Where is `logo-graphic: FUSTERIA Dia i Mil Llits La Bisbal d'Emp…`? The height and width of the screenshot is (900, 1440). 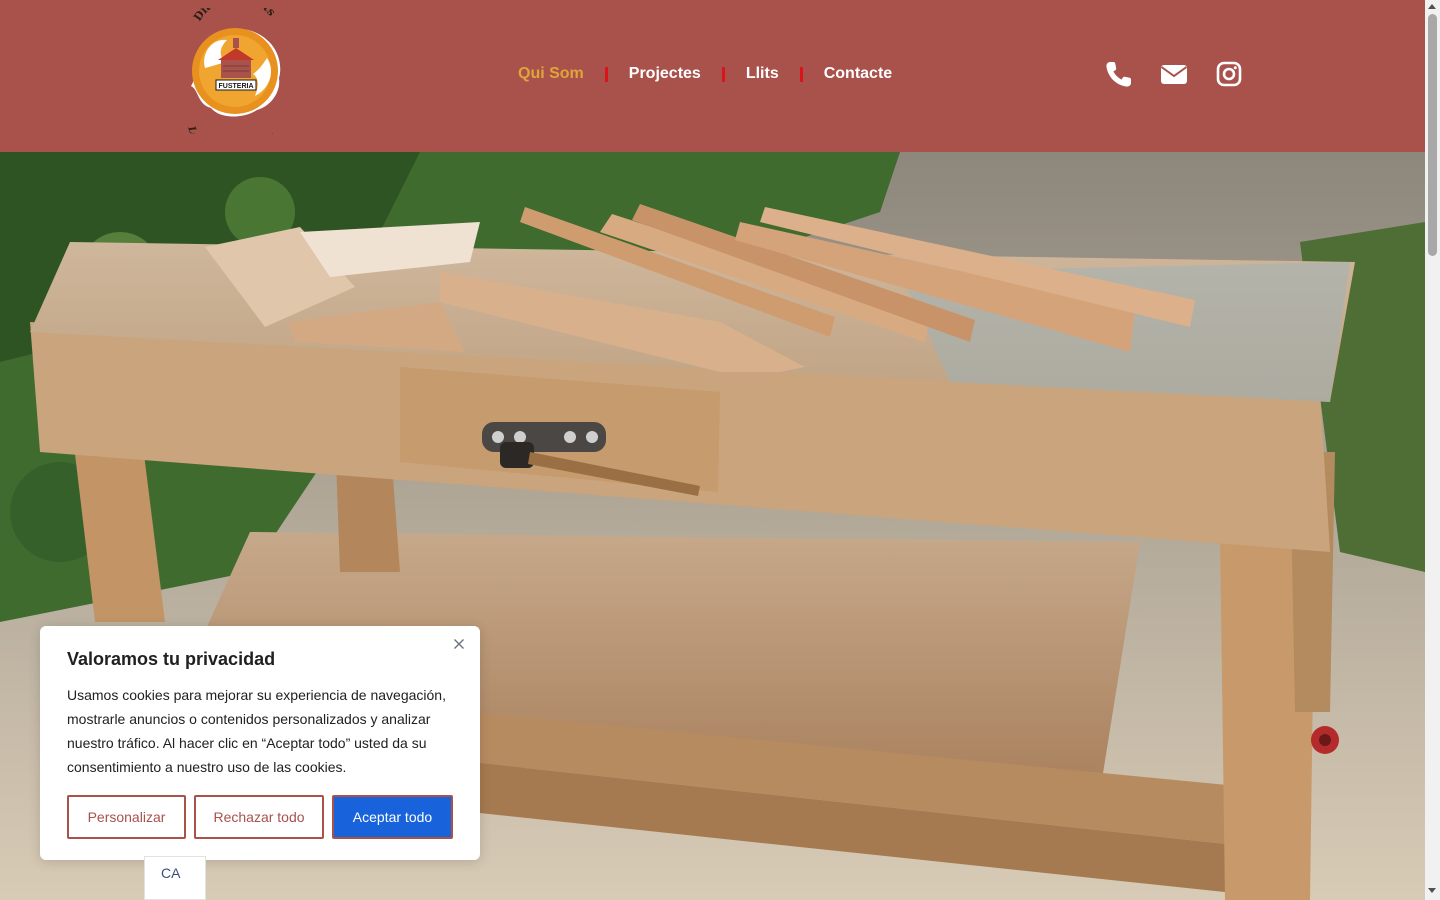
logo-graphic: FUSTERIA Dia i Mil Llits La Bisbal d'Emp… is located at coordinates (233, 83).